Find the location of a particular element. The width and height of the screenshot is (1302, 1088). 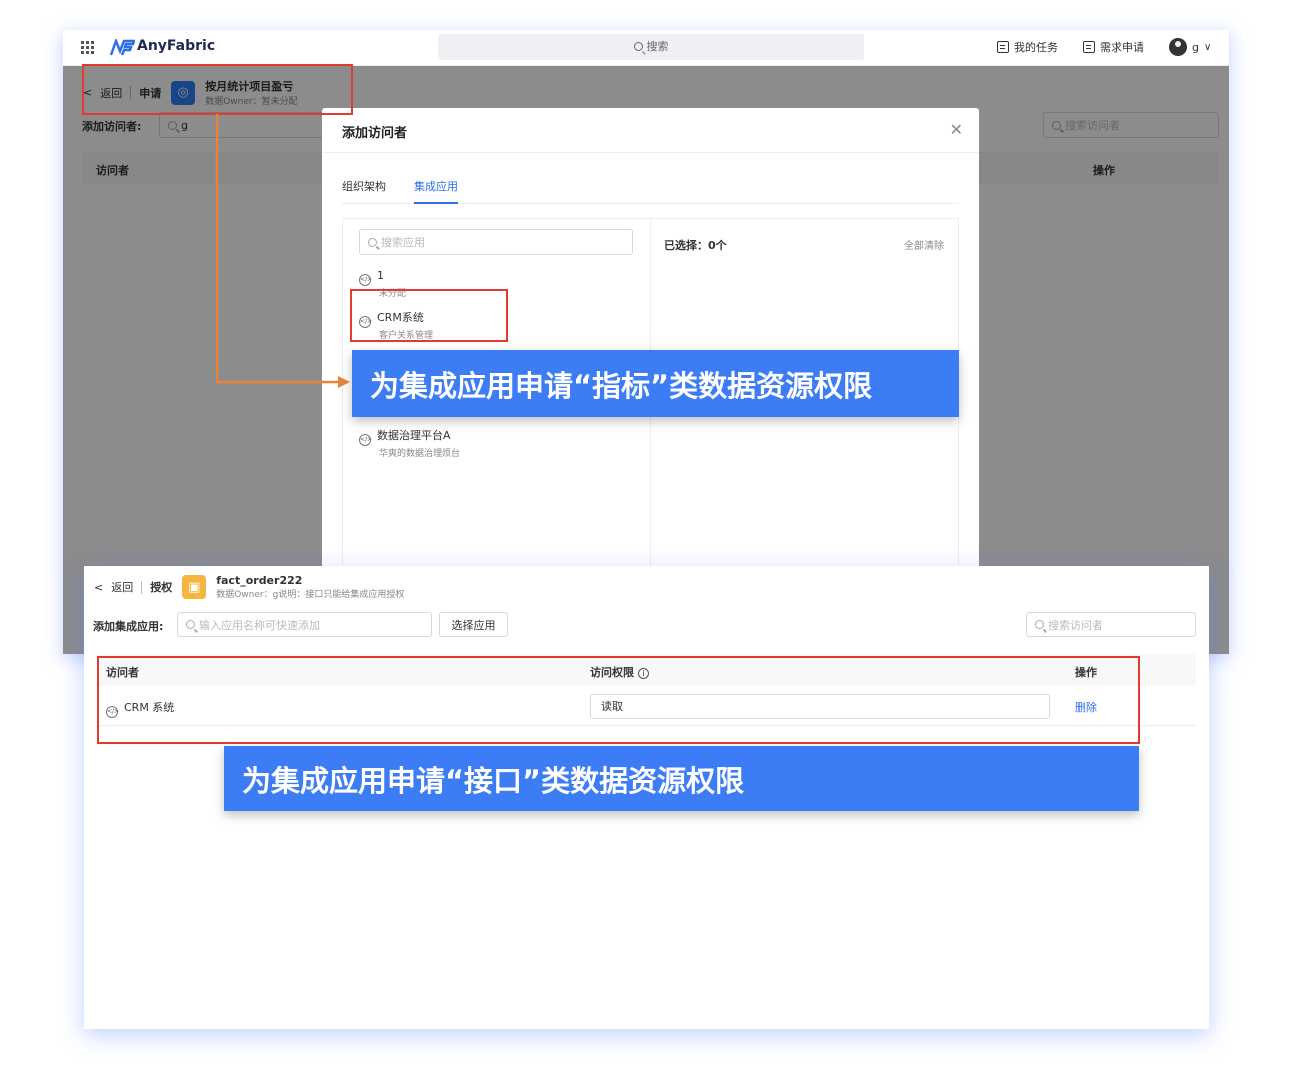

avatar is located at coordinates (1178, 47).